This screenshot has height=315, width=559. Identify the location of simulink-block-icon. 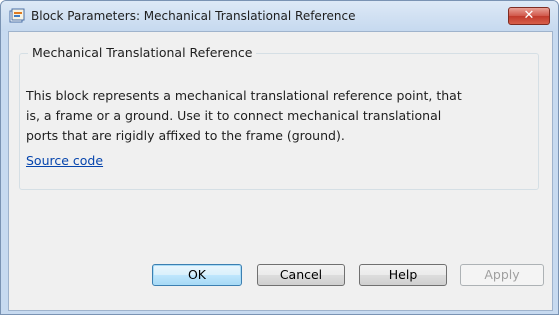
(17, 16).